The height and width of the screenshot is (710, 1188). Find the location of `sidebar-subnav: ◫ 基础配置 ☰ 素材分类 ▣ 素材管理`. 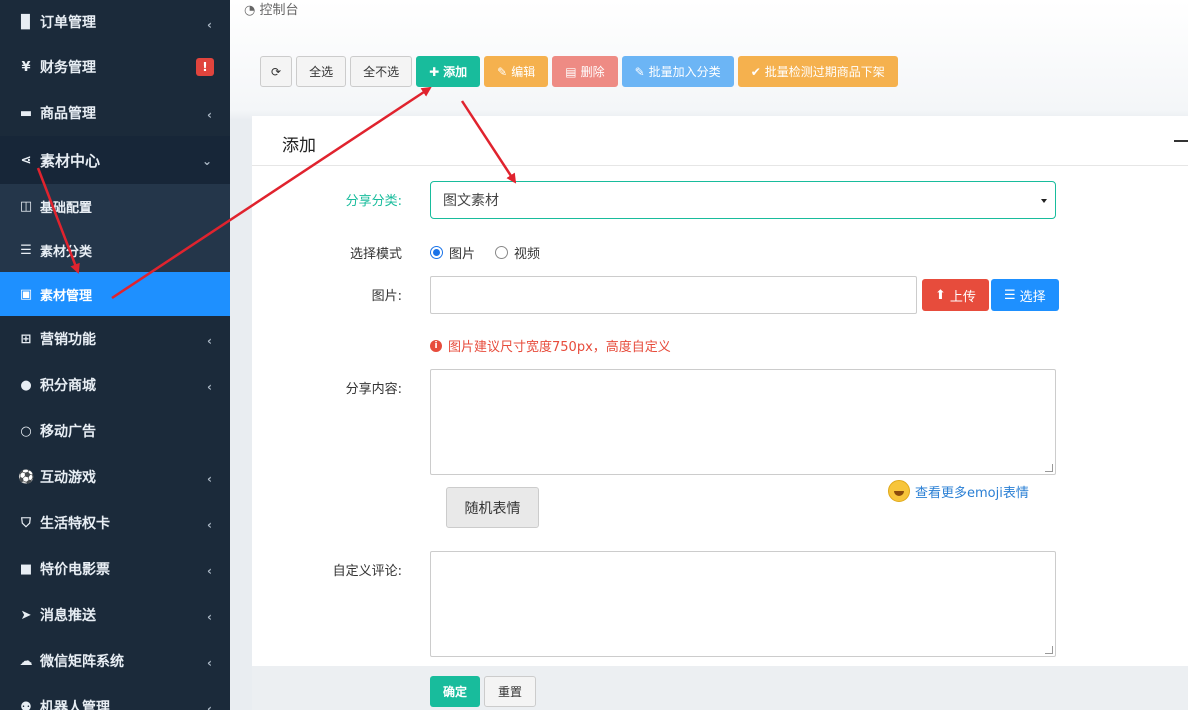

sidebar-subnav: ◫ 基础配置 ☰ 素材分类 ▣ 素材管理 is located at coordinates (115, 250).